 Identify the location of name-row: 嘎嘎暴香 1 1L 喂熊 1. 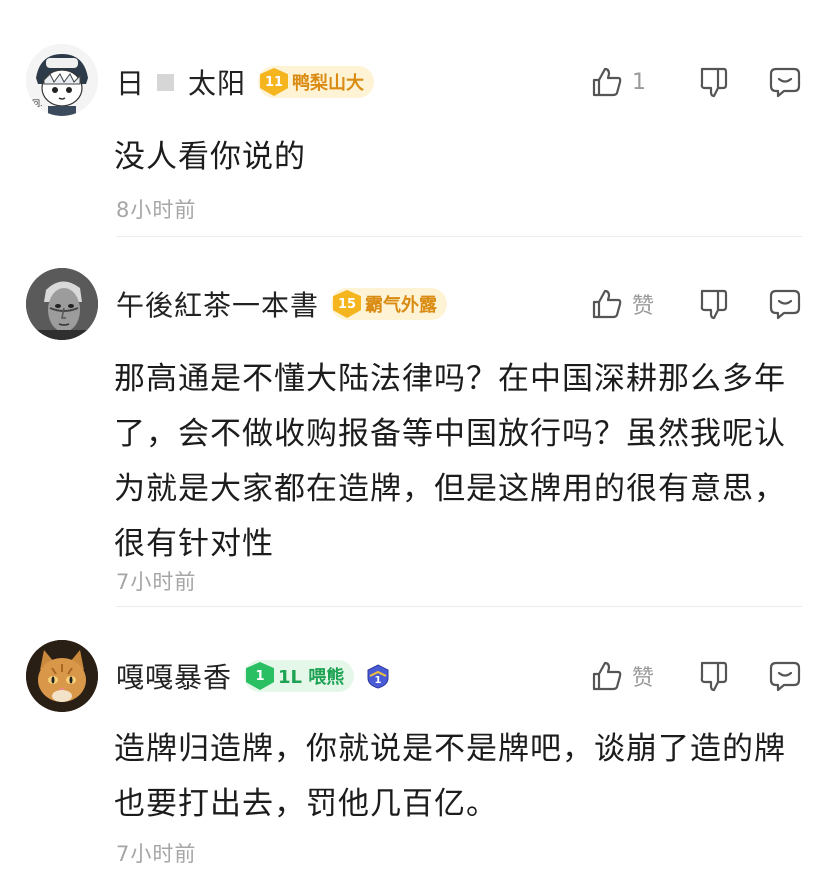
(254, 676).